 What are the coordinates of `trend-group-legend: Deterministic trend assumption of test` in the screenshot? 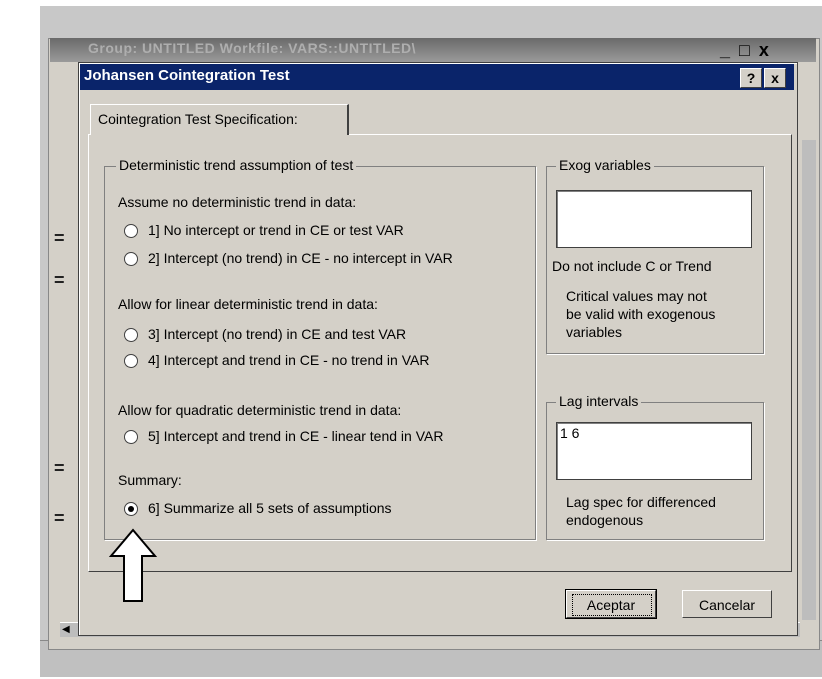 It's located at (236, 165).